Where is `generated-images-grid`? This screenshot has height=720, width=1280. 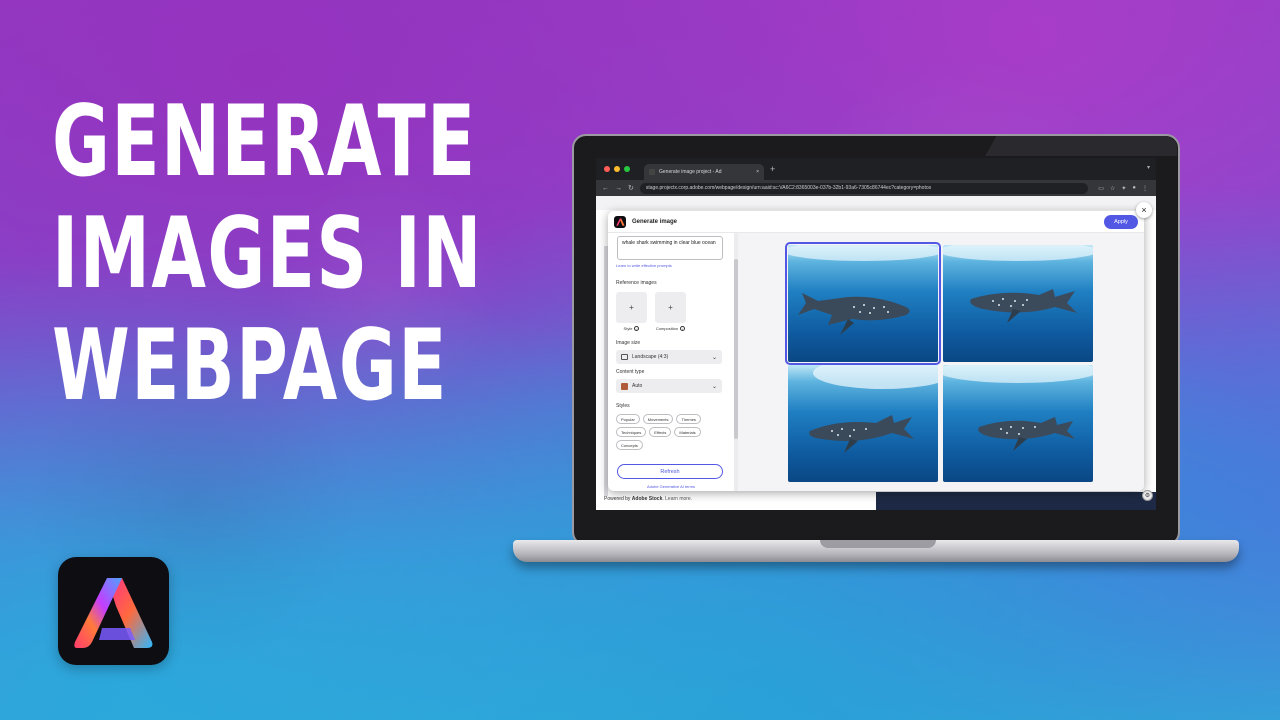
generated-images-grid is located at coordinates (941, 362).